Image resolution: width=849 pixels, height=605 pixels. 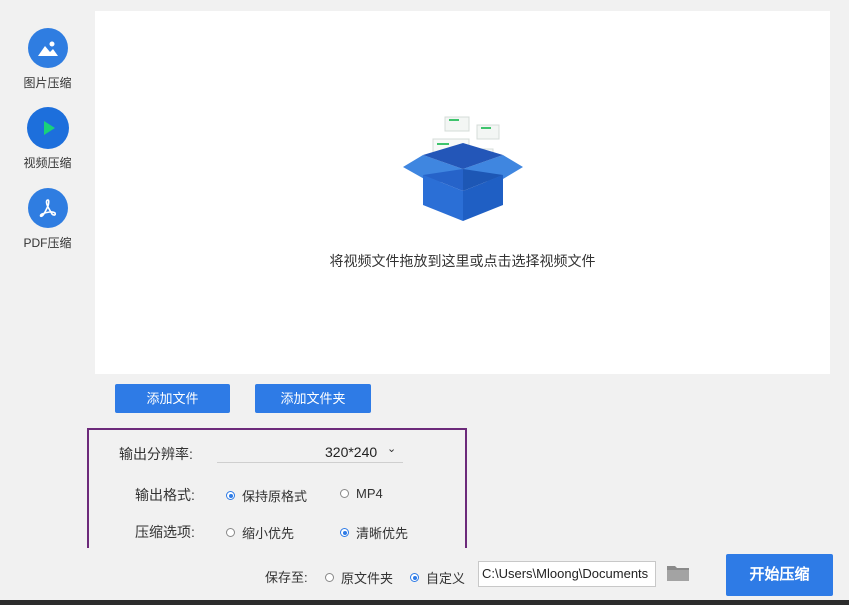 I want to click on sidebar-item-pdf-compress: PDF压缩, so click(x=47, y=219).